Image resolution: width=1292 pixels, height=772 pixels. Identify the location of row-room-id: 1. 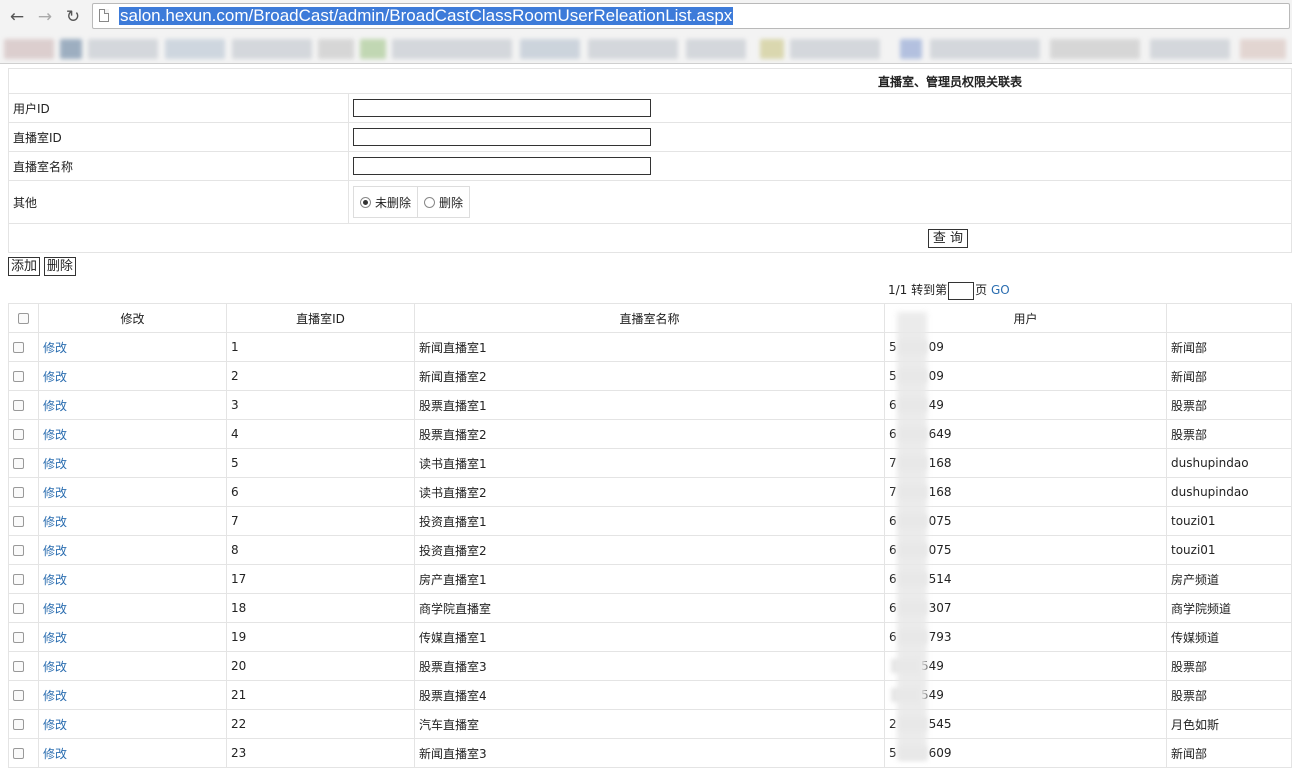
(320, 347).